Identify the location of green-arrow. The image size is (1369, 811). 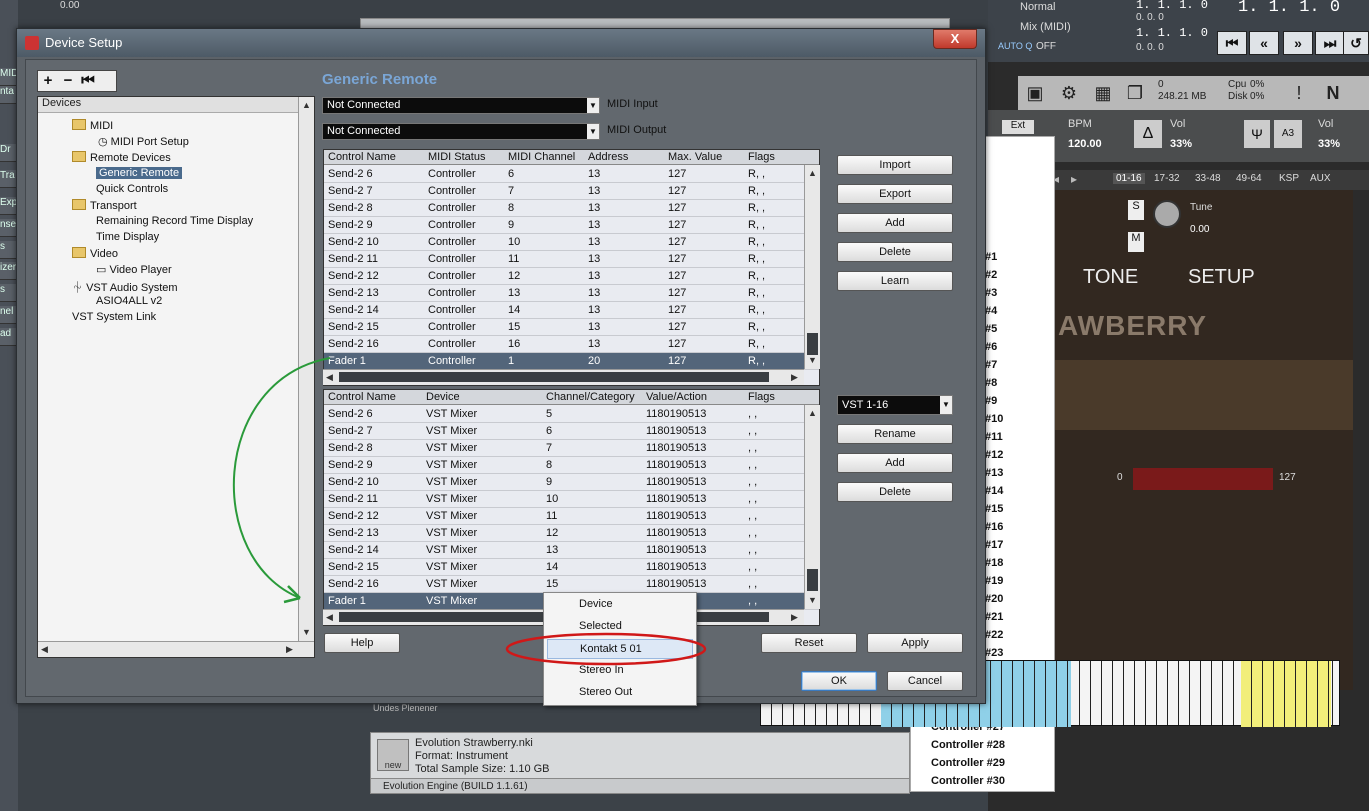
(281, 478).